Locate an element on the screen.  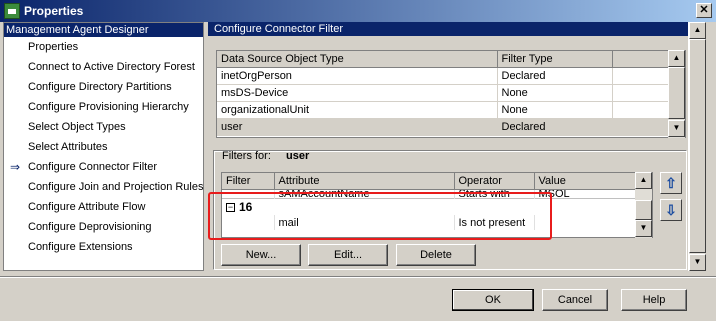
nav-item-select-attributes: Select Attributes is located at coordinates (103, 147).